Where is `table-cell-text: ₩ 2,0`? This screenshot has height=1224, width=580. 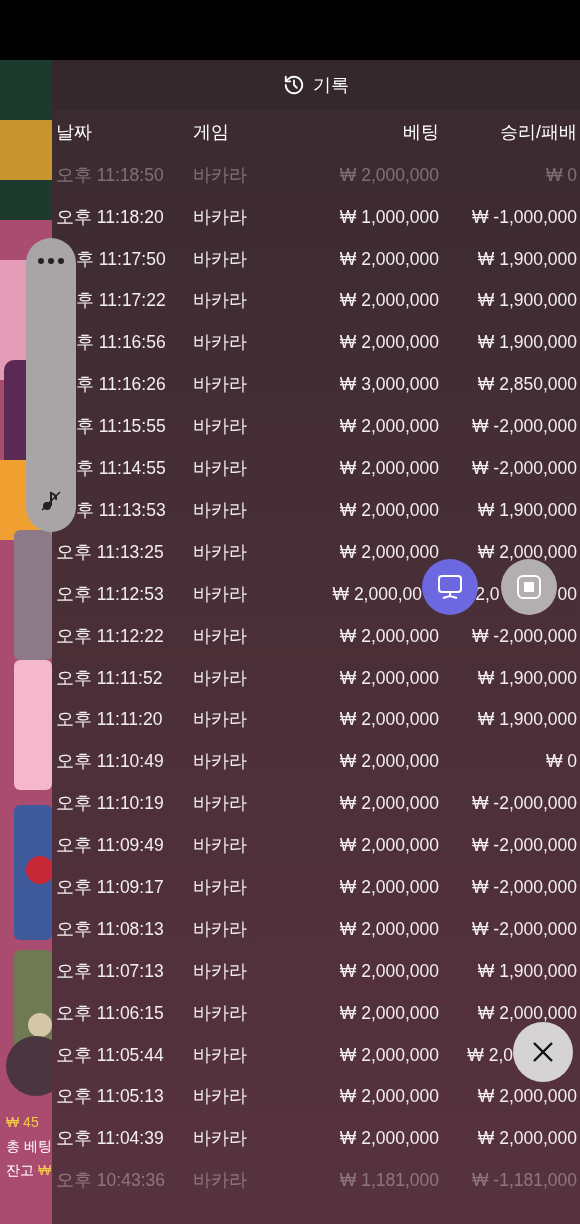 table-cell-text: ₩ 2,0 is located at coordinates (489, 1055).